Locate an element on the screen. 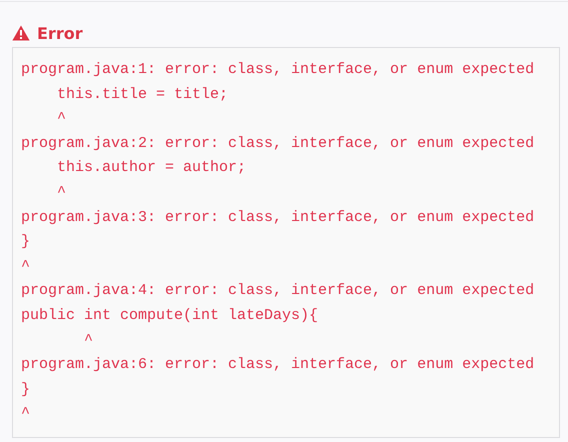 Image resolution: width=568 pixels, height=442 pixels. error-output-line: program.java:6: error: class, interface, or enum expected is located at coordinates (277, 365).